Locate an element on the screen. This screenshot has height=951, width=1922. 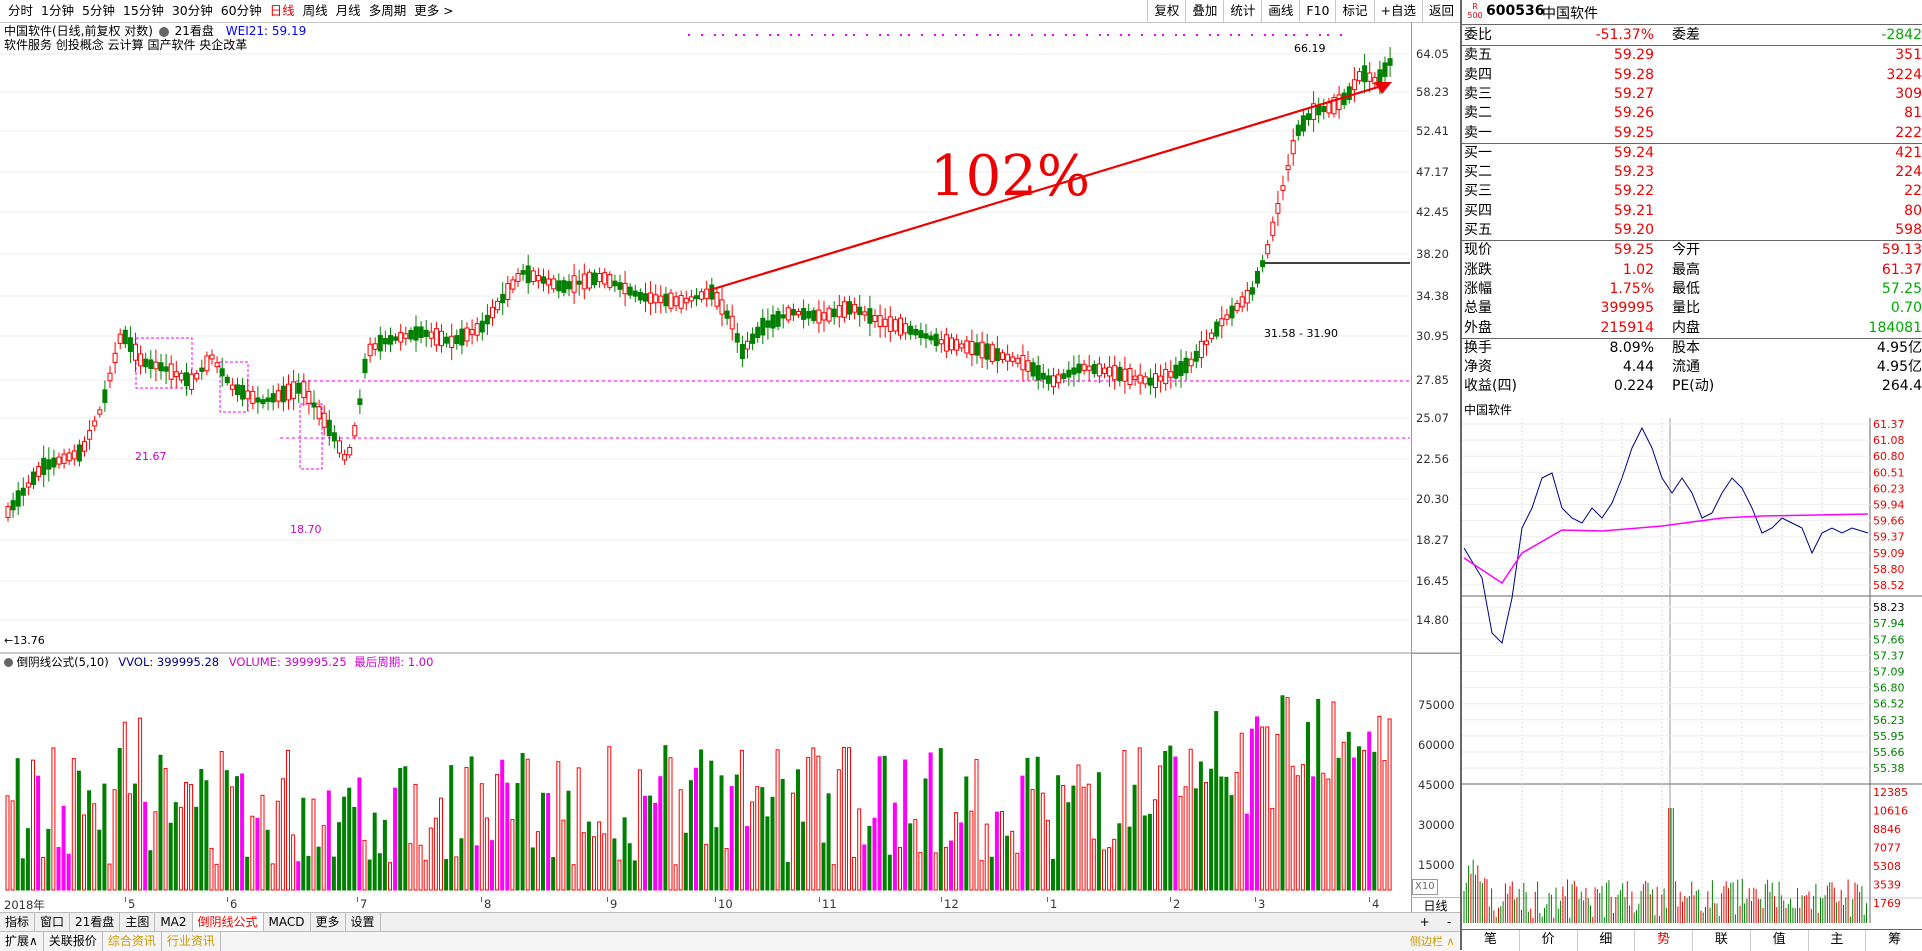
right-tab: 价 is located at coordinates (1549, 940).